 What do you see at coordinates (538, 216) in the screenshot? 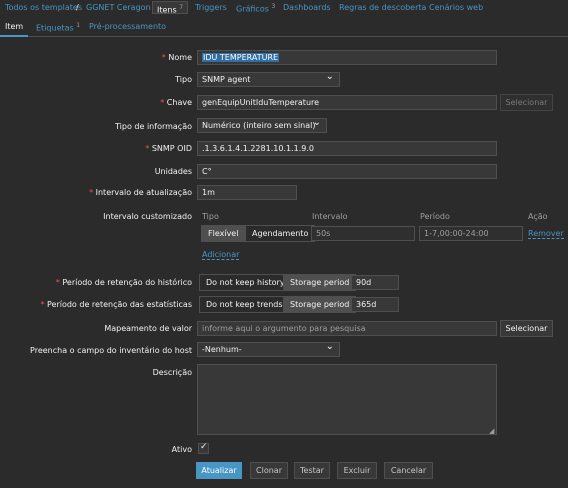
I see `custom-header-action: Ação` at bounding box center [538, 216].